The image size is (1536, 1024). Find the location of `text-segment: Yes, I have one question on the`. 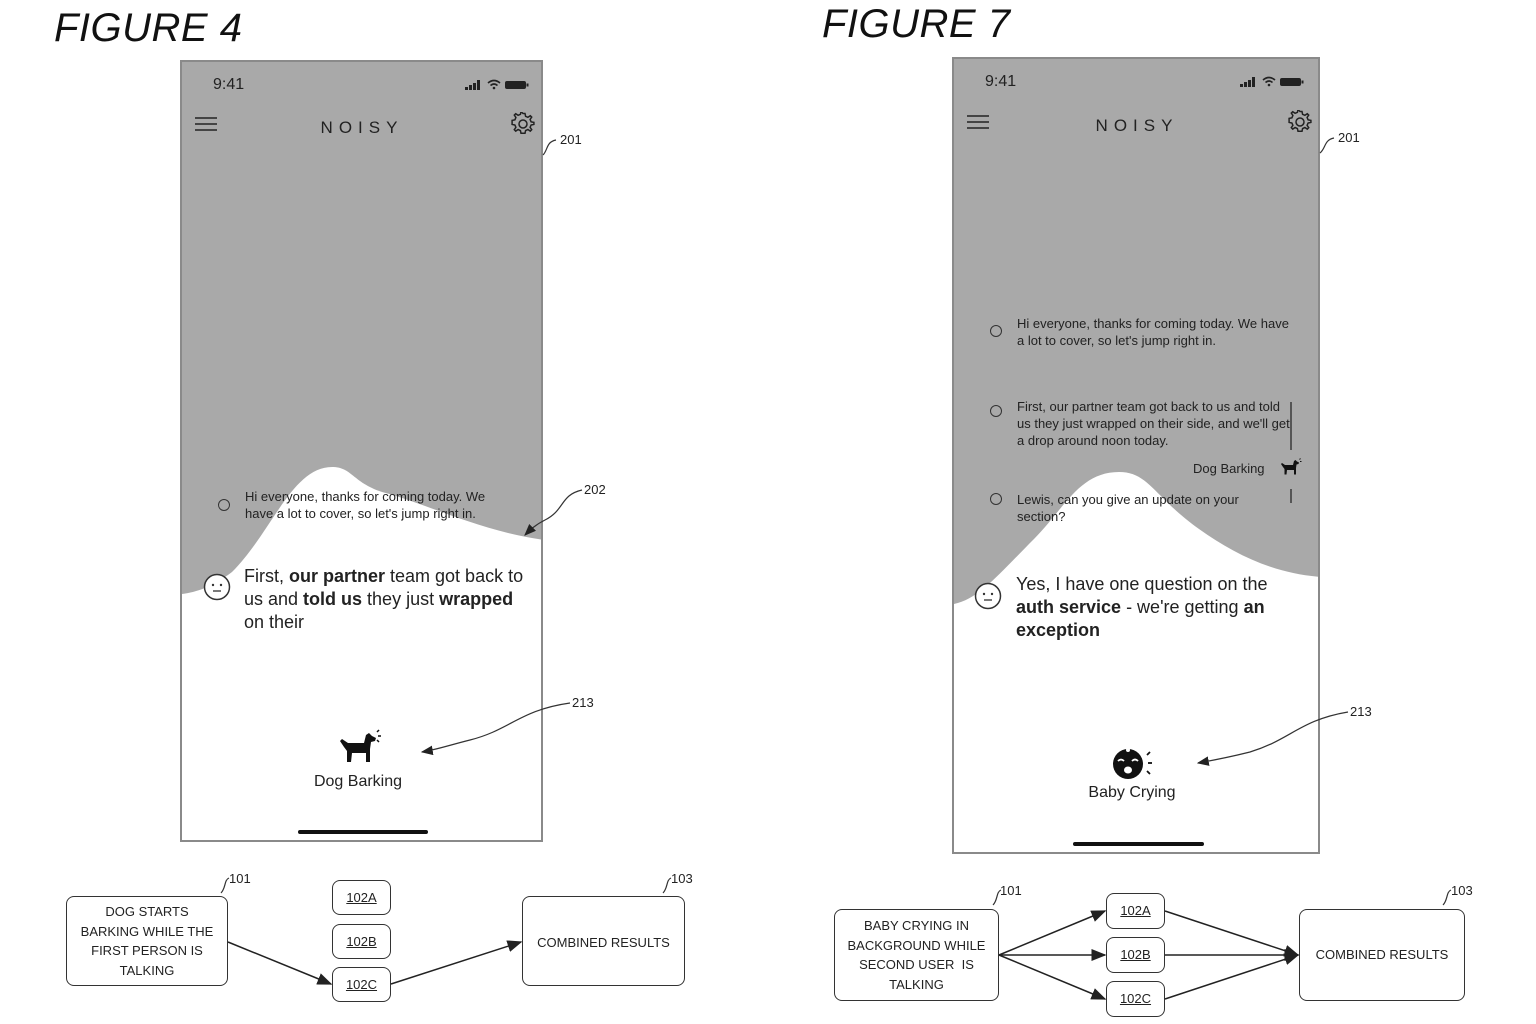

text-segment: Yes, I have one question on the is located at coordinates (1142, 584).